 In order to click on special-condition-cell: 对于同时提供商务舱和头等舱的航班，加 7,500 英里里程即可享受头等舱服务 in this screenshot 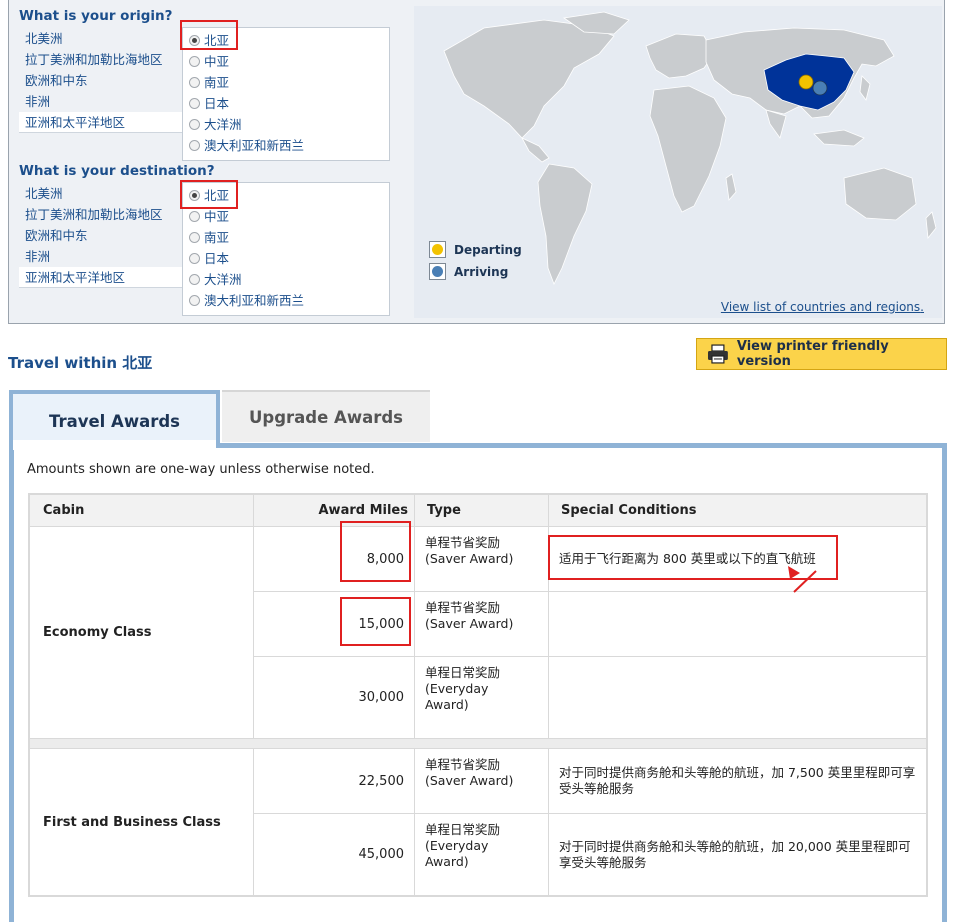, I will do `click(737, 780)`.